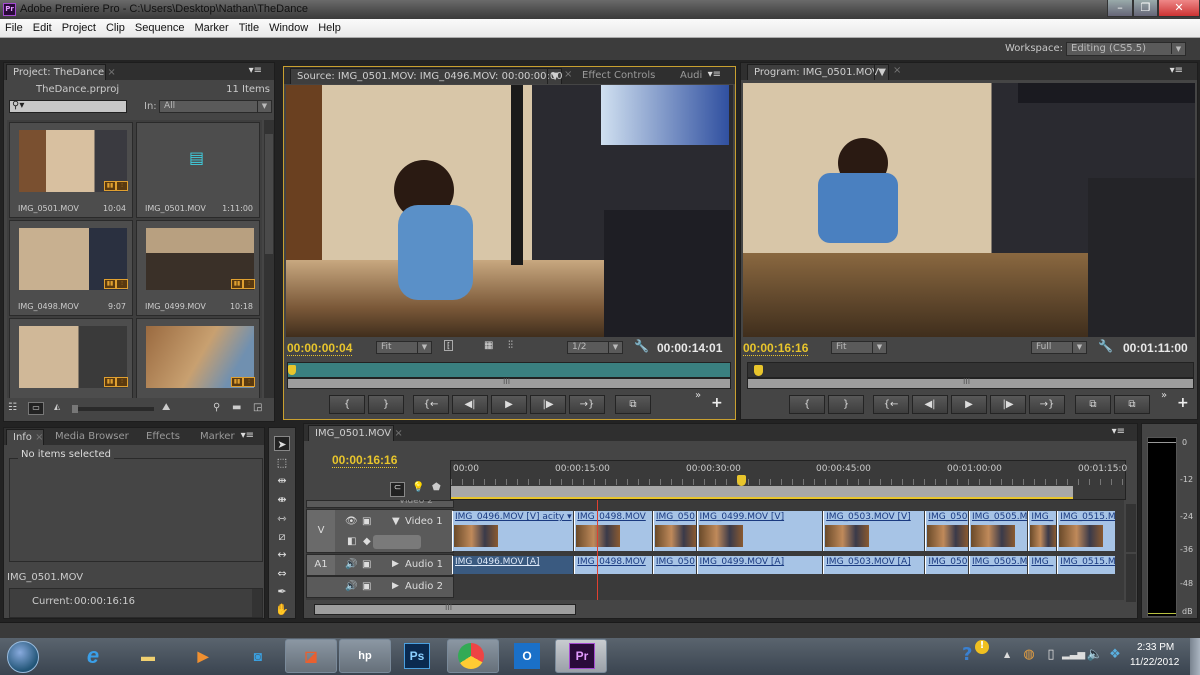 The height and width of the screenshot is (675, 1200). What do you see at coordinates (329, 28) in the screenshot?
I see `menu-help: Help` at bounding box center [329, 28].